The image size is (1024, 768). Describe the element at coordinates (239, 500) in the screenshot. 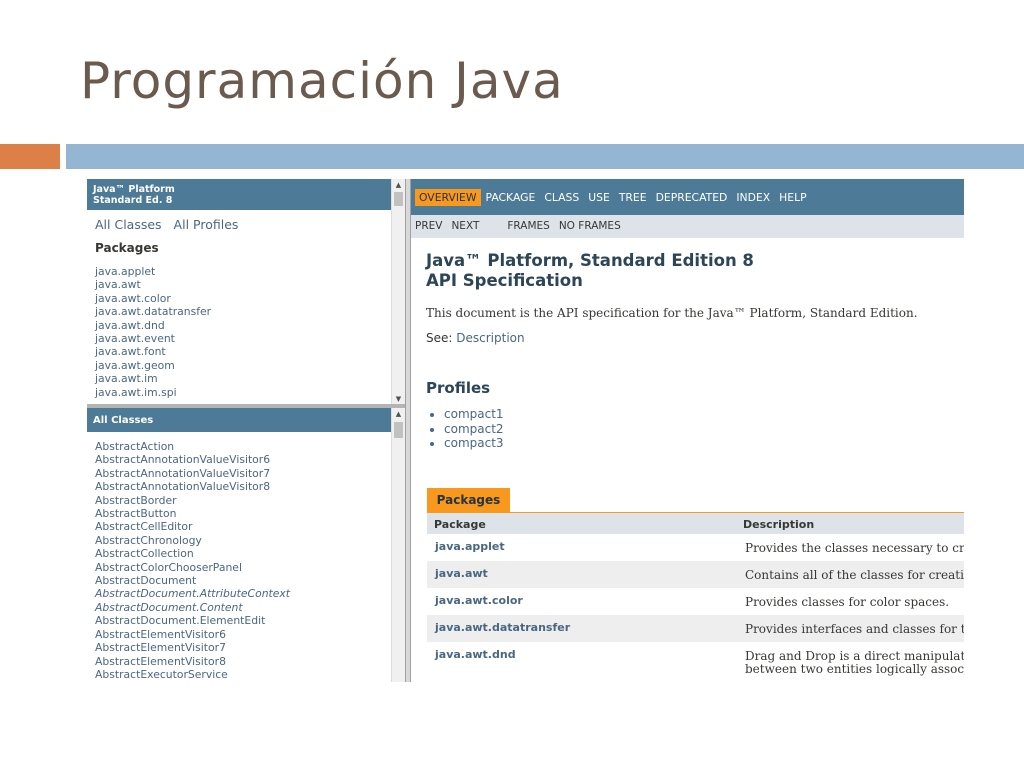

I see `class-list-item: AbstractBorder` at that location.